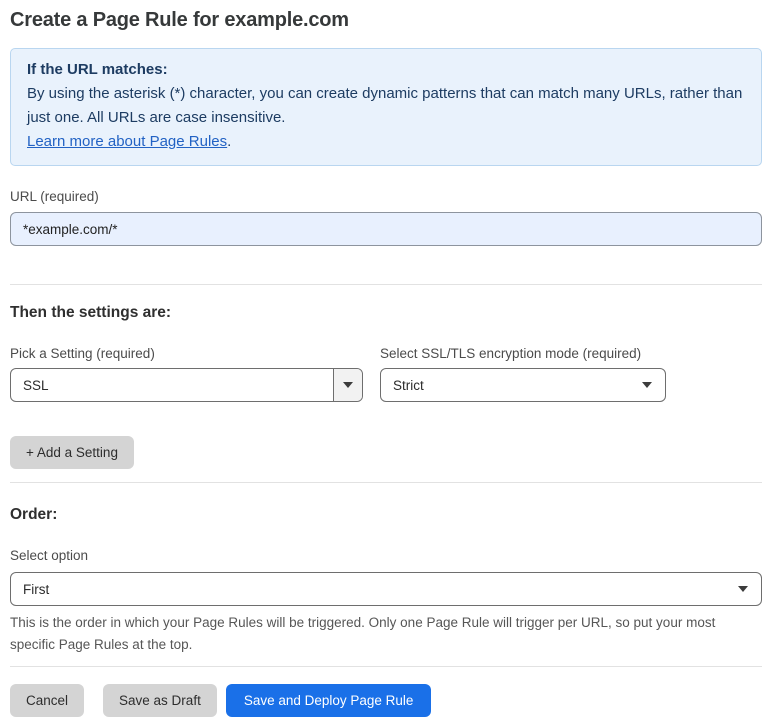 Image resolution: width=772 pixels, height=719 pixels. Describe the element at coordinates (386, 142) in the screenshot. I see `info-box-link-line: Learn more about Page Rules.` at that location.